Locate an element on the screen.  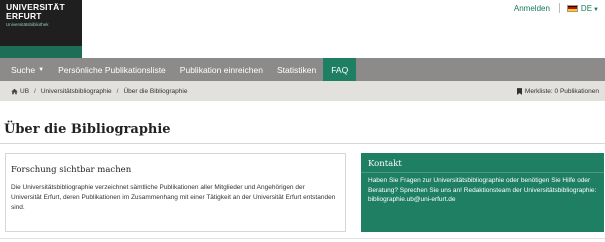
logo-line-2: ERFURT is located at coordinates (24, 16).